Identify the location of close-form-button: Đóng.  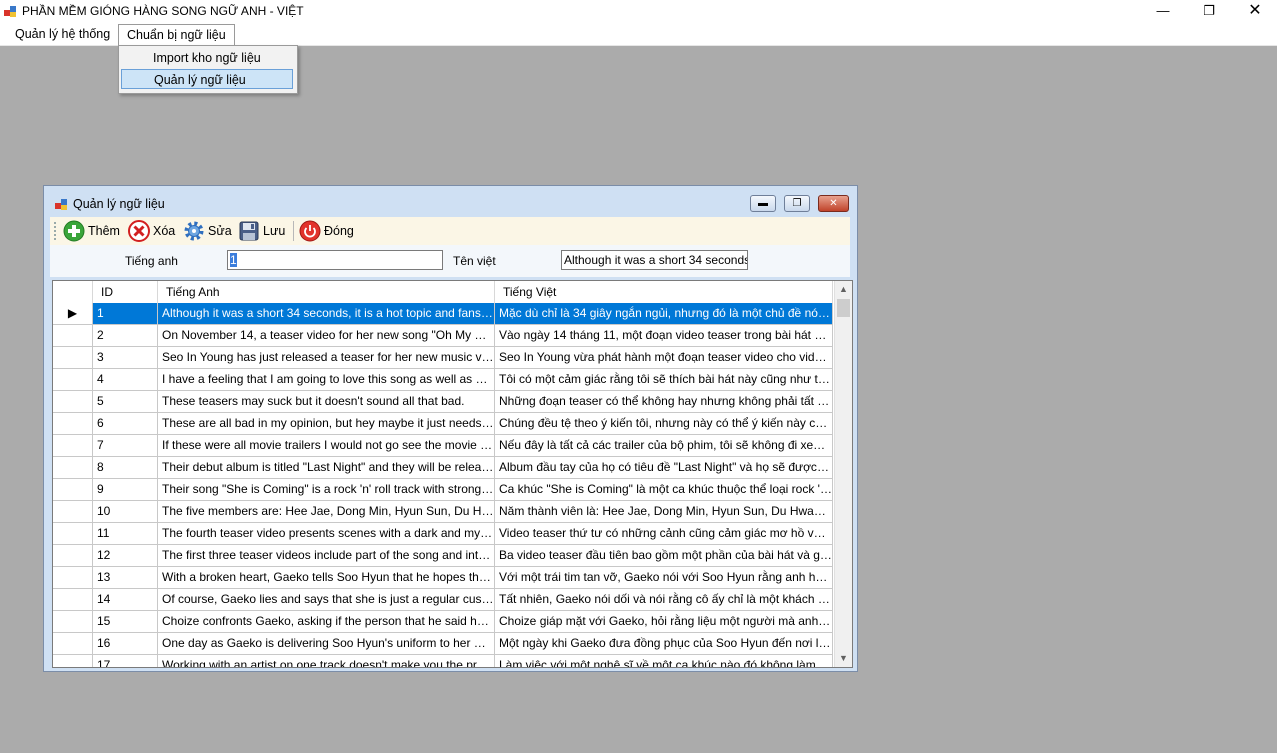
(326, 231).